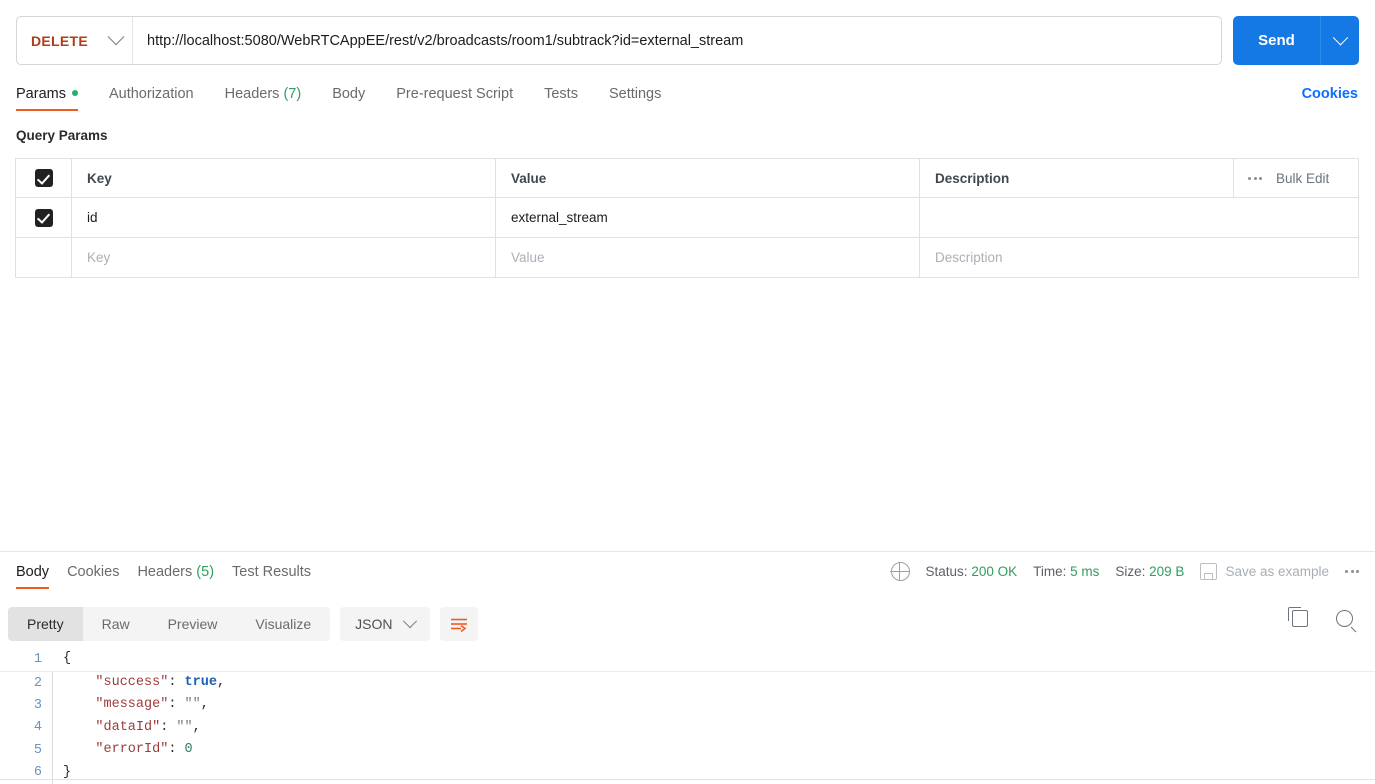  What do you see at coordinates (708, 257) in the screenshot?
I see `new-row-value-cell: Value` at bounding box center [708, 257].